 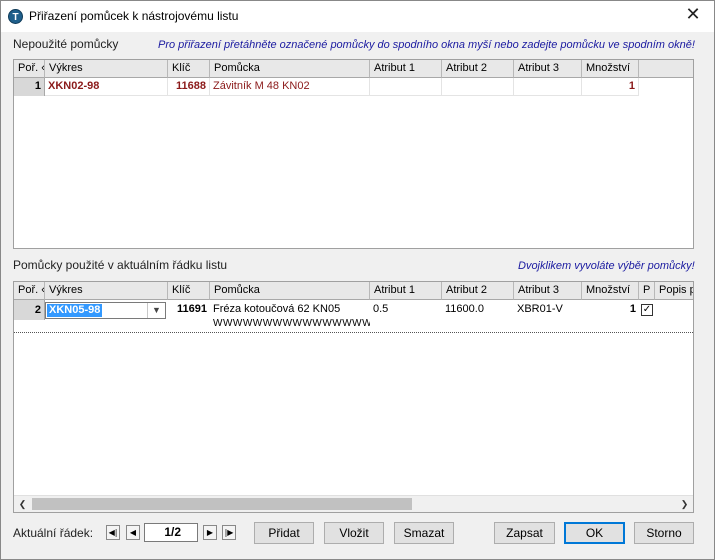 I want to click on cell-key: 11688, so click(x=189, y=87).